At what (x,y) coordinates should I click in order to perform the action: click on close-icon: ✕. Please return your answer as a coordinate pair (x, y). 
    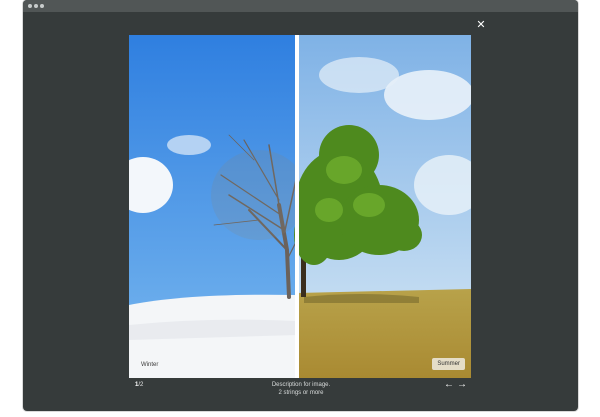
    Looking at the image, I should click on (481, 25).